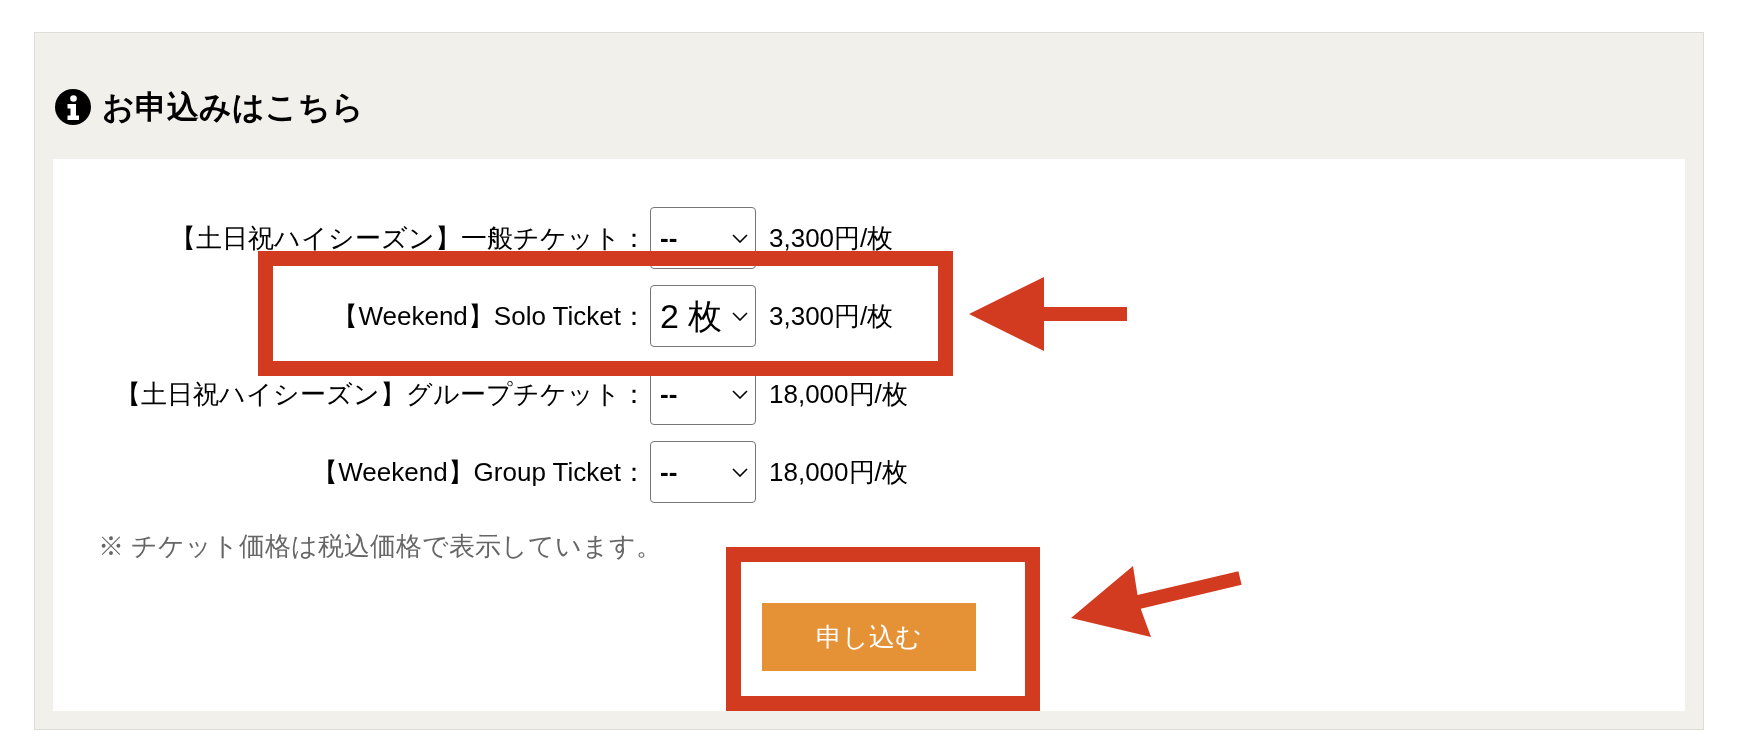  What do you see at coordinates (380, 394) in the screenshot?
I see `ticket-label: 【土日祝ハイシーズン】グループチケット：` at bounding box center [380, 394].